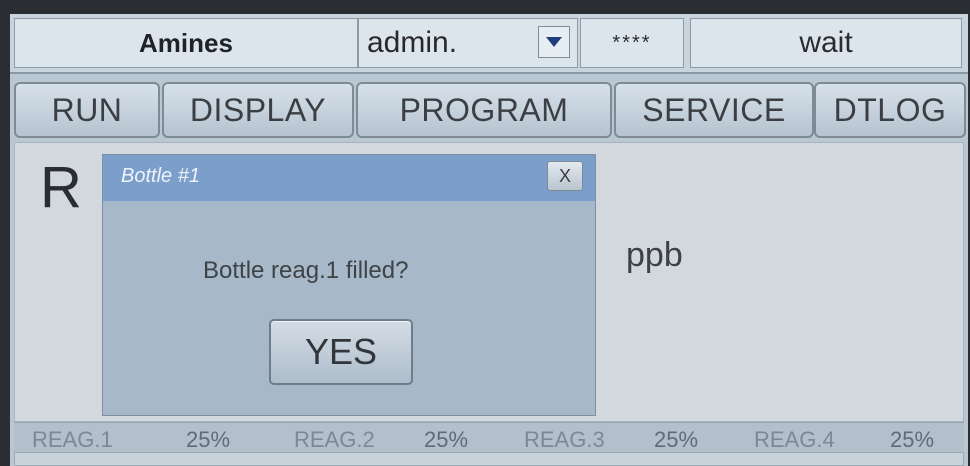 The height and width of the screenshot is (466, 970). Describe the element at coordinates (489, 459) in the screenshot. I see `bottom-strip` at that location.